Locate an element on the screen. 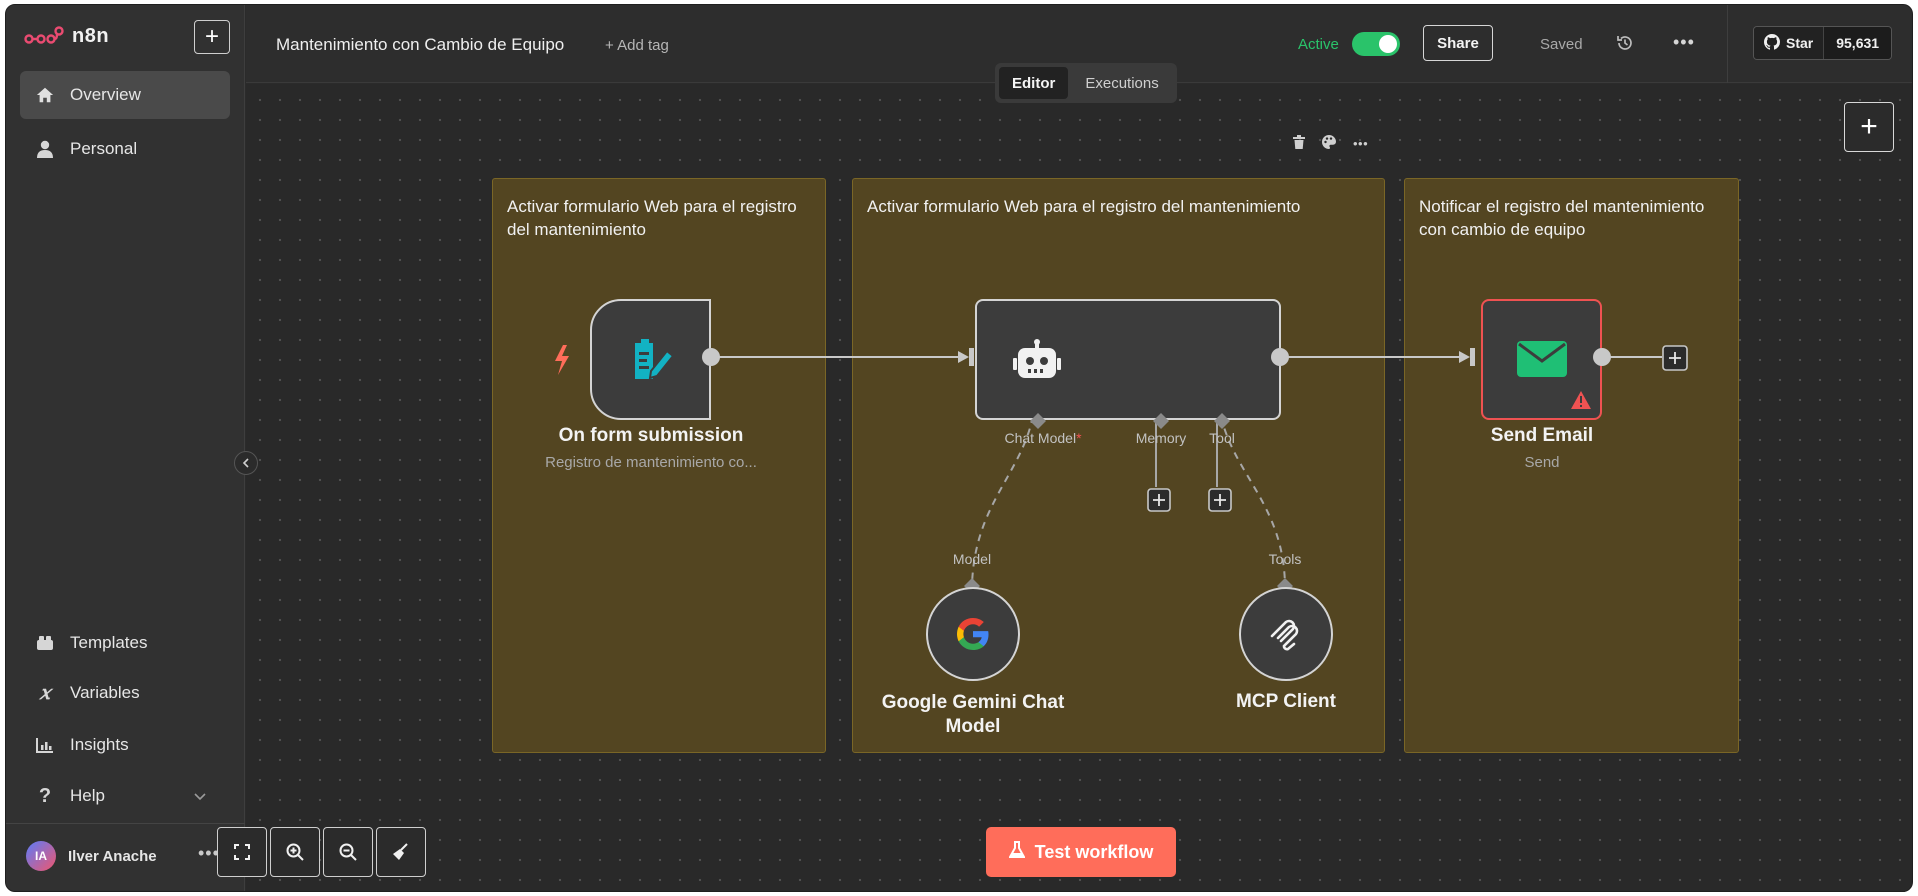  active-label: Active is located at coordinates (1318, 44).